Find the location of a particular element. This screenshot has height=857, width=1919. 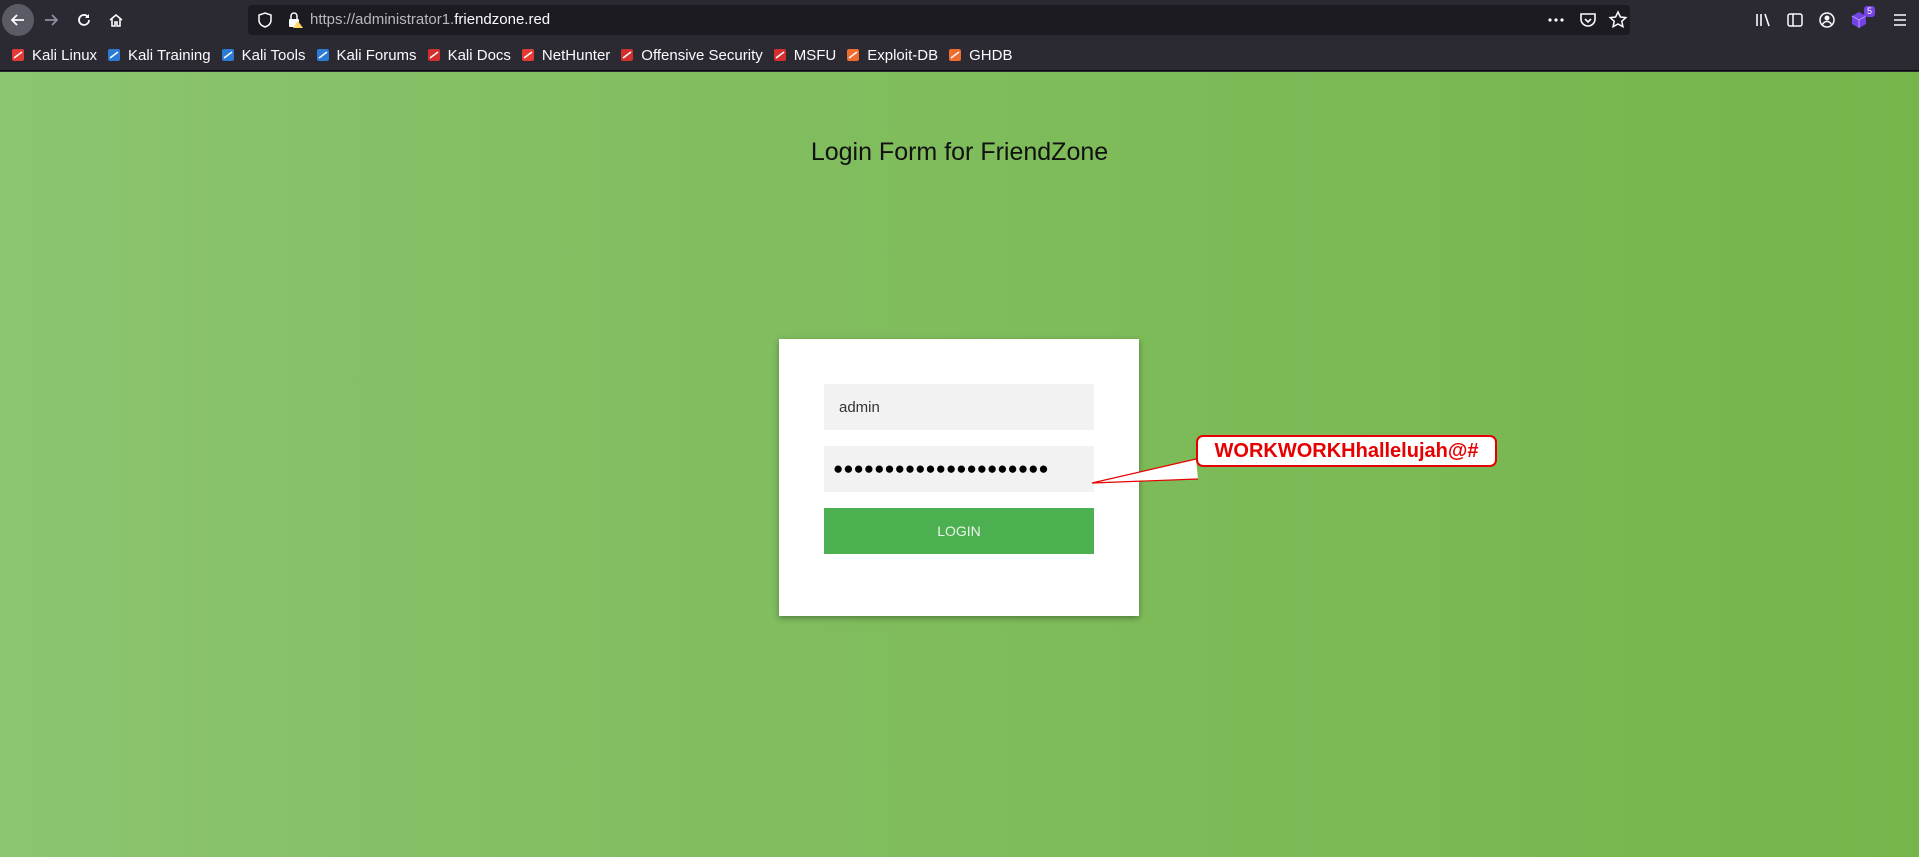

url-text: https://administrator1.friendzone.red is located at coordinates (430, 20).